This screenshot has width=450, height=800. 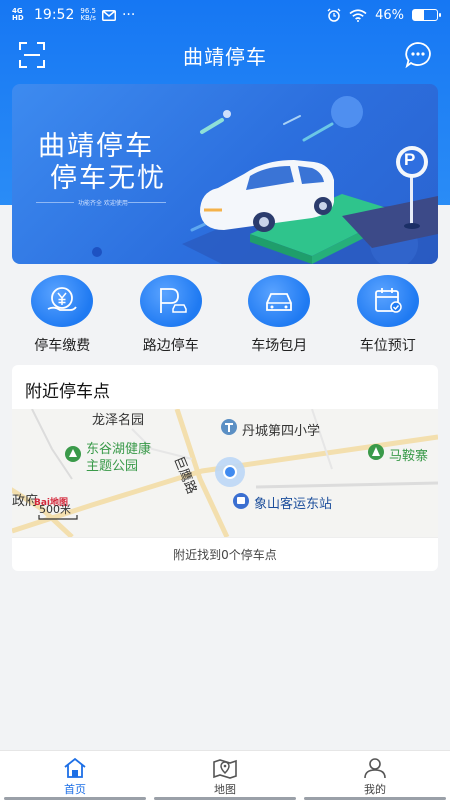 What do you see at coordinates (279, 346) in the screenshot?
I see `service-label: 车场包月` at bounding box center [279, 346].